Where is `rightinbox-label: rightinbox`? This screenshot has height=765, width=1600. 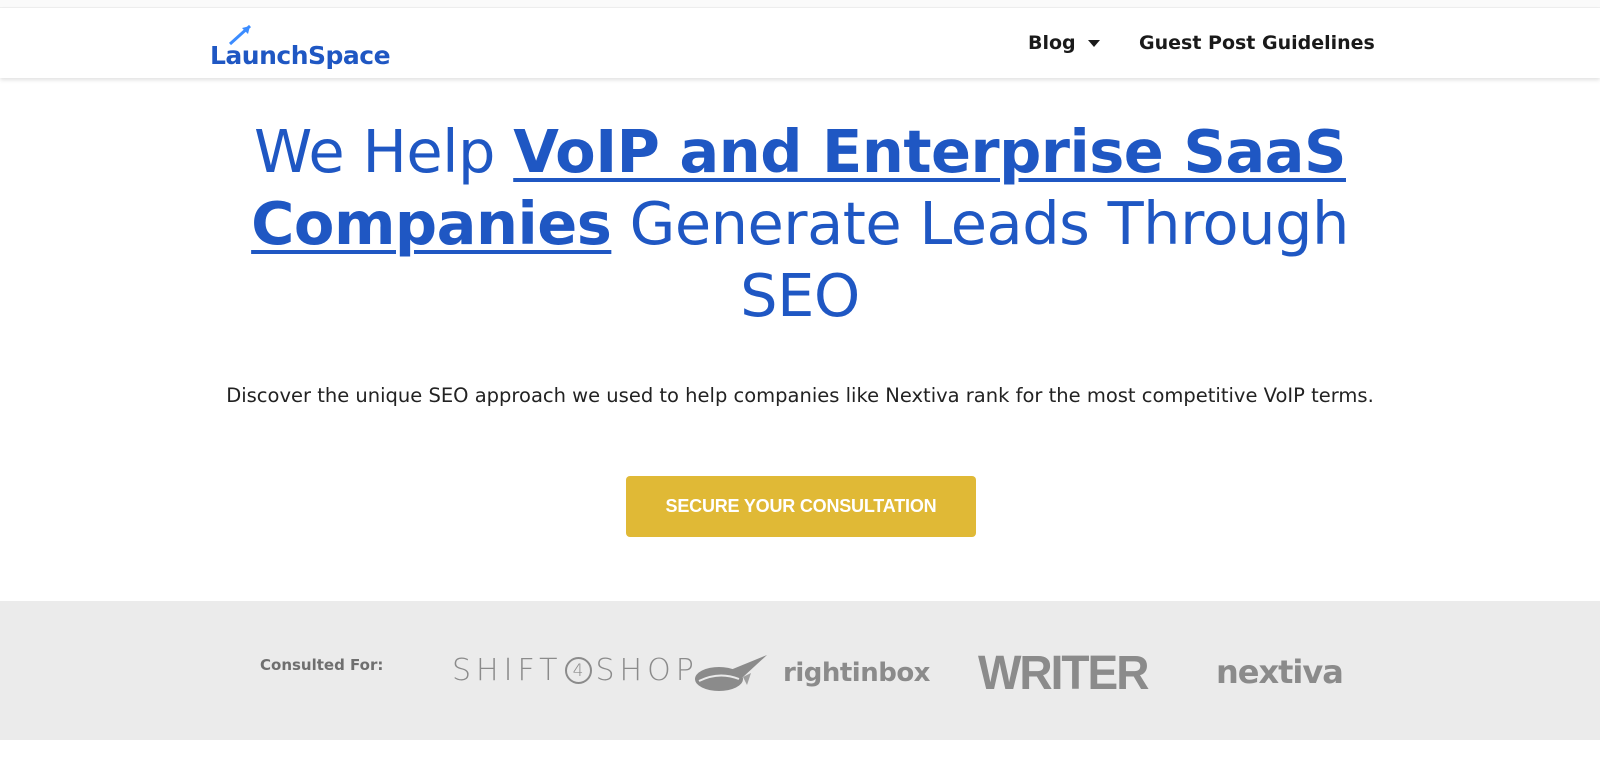
rightinbox-label: rightinbox is located at coordinates (856, 673).